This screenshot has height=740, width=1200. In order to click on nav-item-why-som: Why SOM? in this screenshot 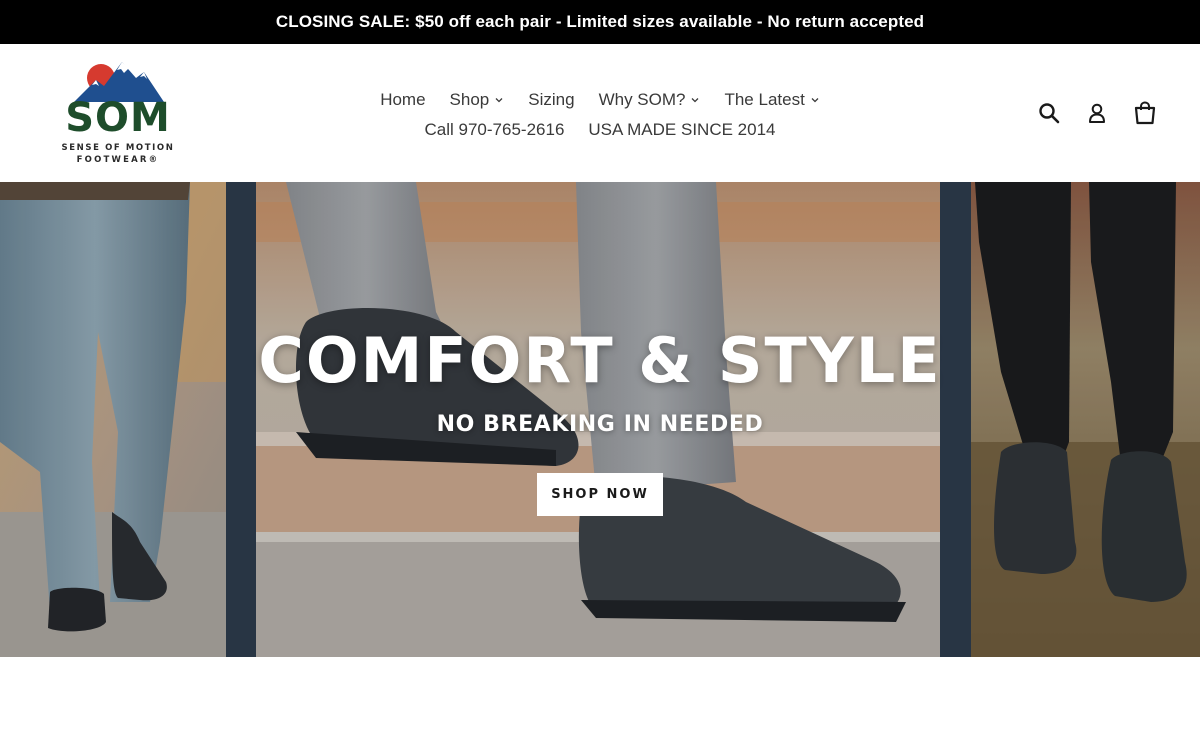, I will do `click(650, 100)`.